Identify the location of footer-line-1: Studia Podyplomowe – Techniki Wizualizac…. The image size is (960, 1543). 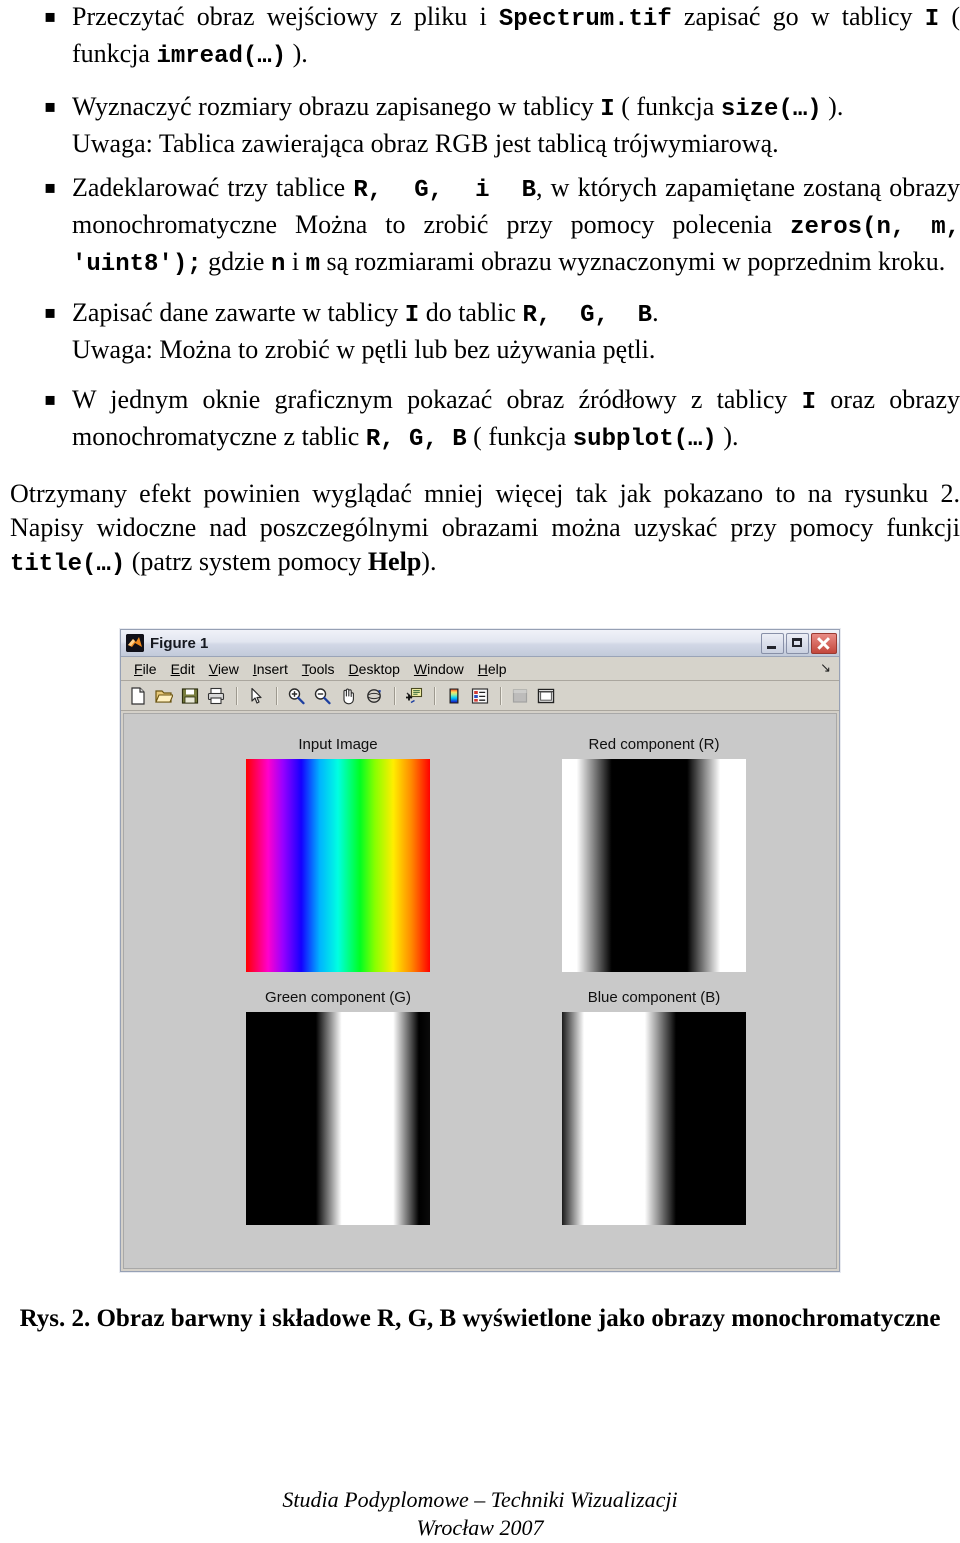
(480, 1499).